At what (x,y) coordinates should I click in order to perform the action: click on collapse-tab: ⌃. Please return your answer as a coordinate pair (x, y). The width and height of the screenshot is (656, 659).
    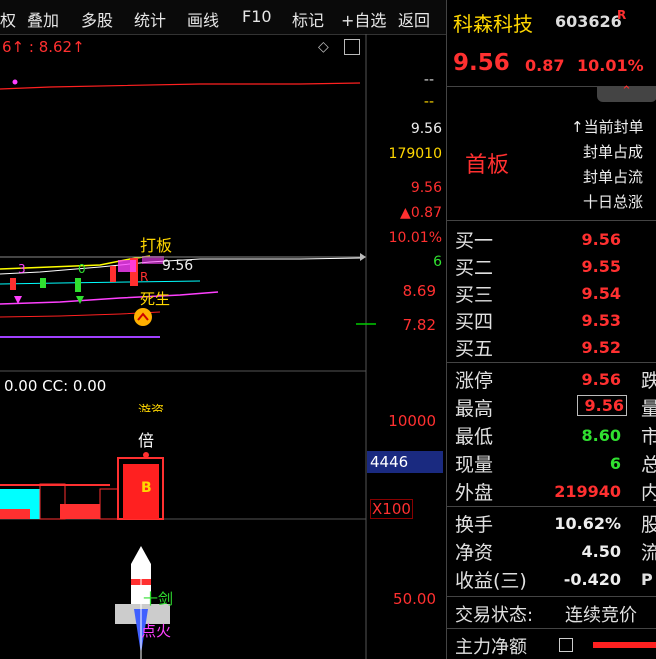
    Looking at the image, I should click on (626, 93).